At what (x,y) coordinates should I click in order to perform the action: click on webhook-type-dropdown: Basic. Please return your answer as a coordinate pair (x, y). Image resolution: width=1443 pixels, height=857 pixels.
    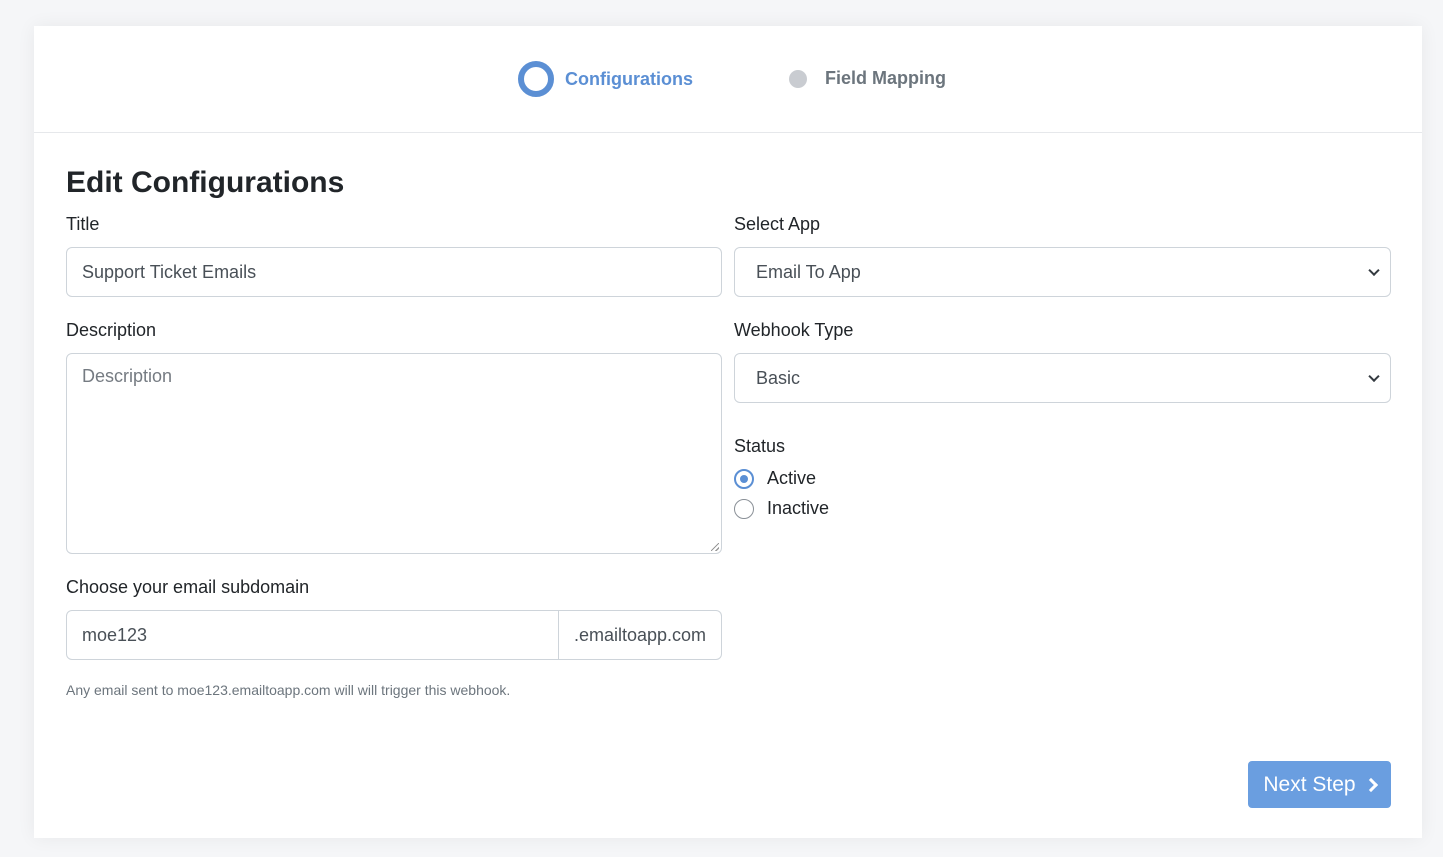
    Looking at the image, I should click on (1062, 378).